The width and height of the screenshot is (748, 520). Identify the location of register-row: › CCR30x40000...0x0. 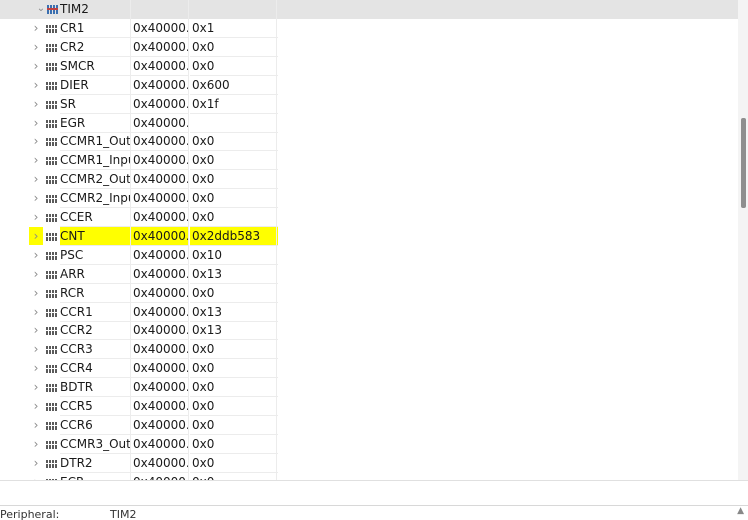
(369, 350).